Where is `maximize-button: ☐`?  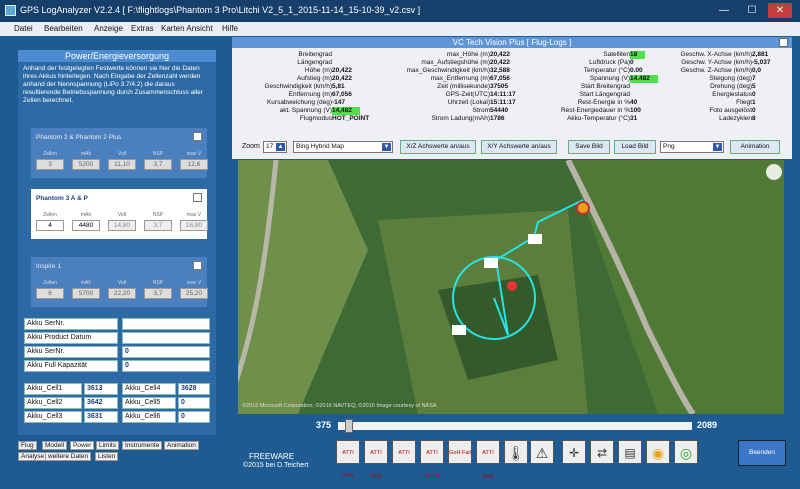
maximize-button: ☐ is located at coordinates (752, 10).